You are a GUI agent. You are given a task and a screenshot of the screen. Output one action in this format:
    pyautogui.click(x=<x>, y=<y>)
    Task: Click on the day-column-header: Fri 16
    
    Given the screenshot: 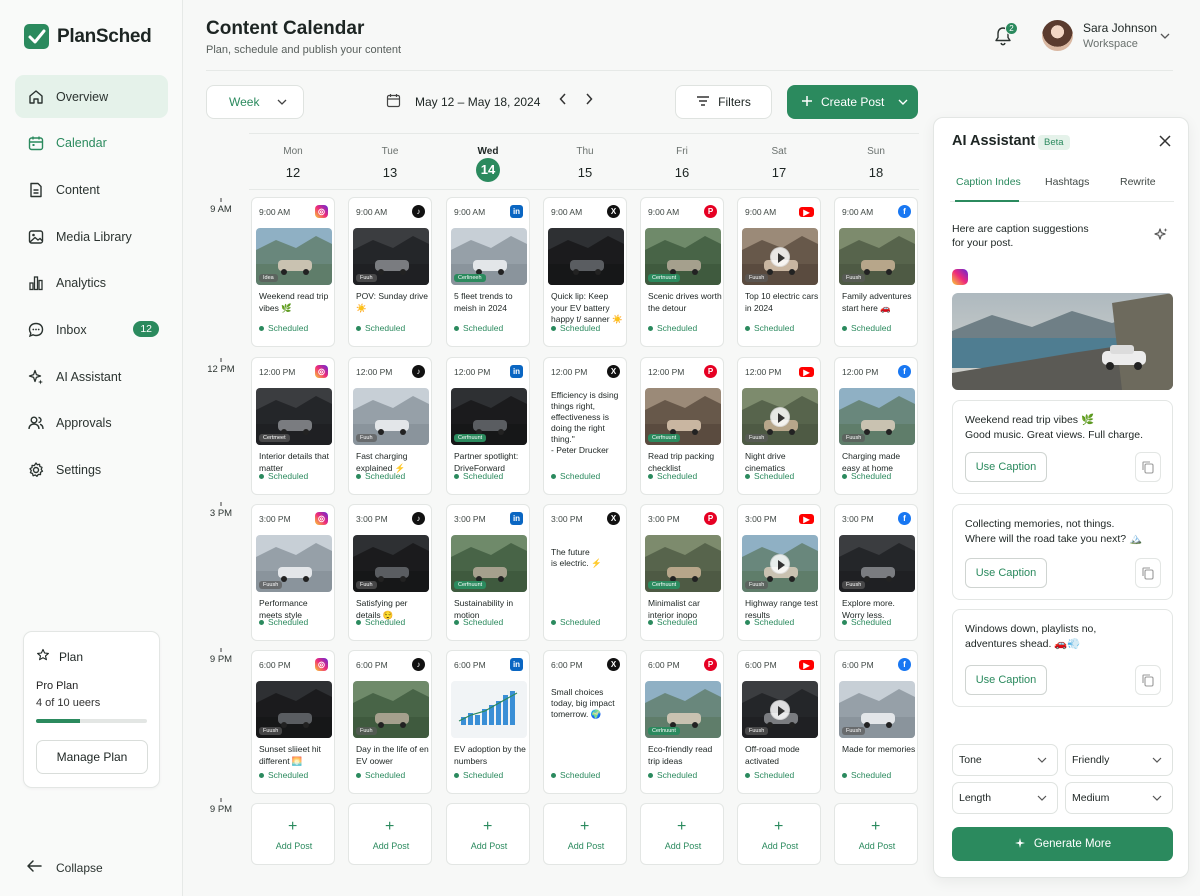 What is the action you would take?
    pyautogui.click(x=682, y=159)
    